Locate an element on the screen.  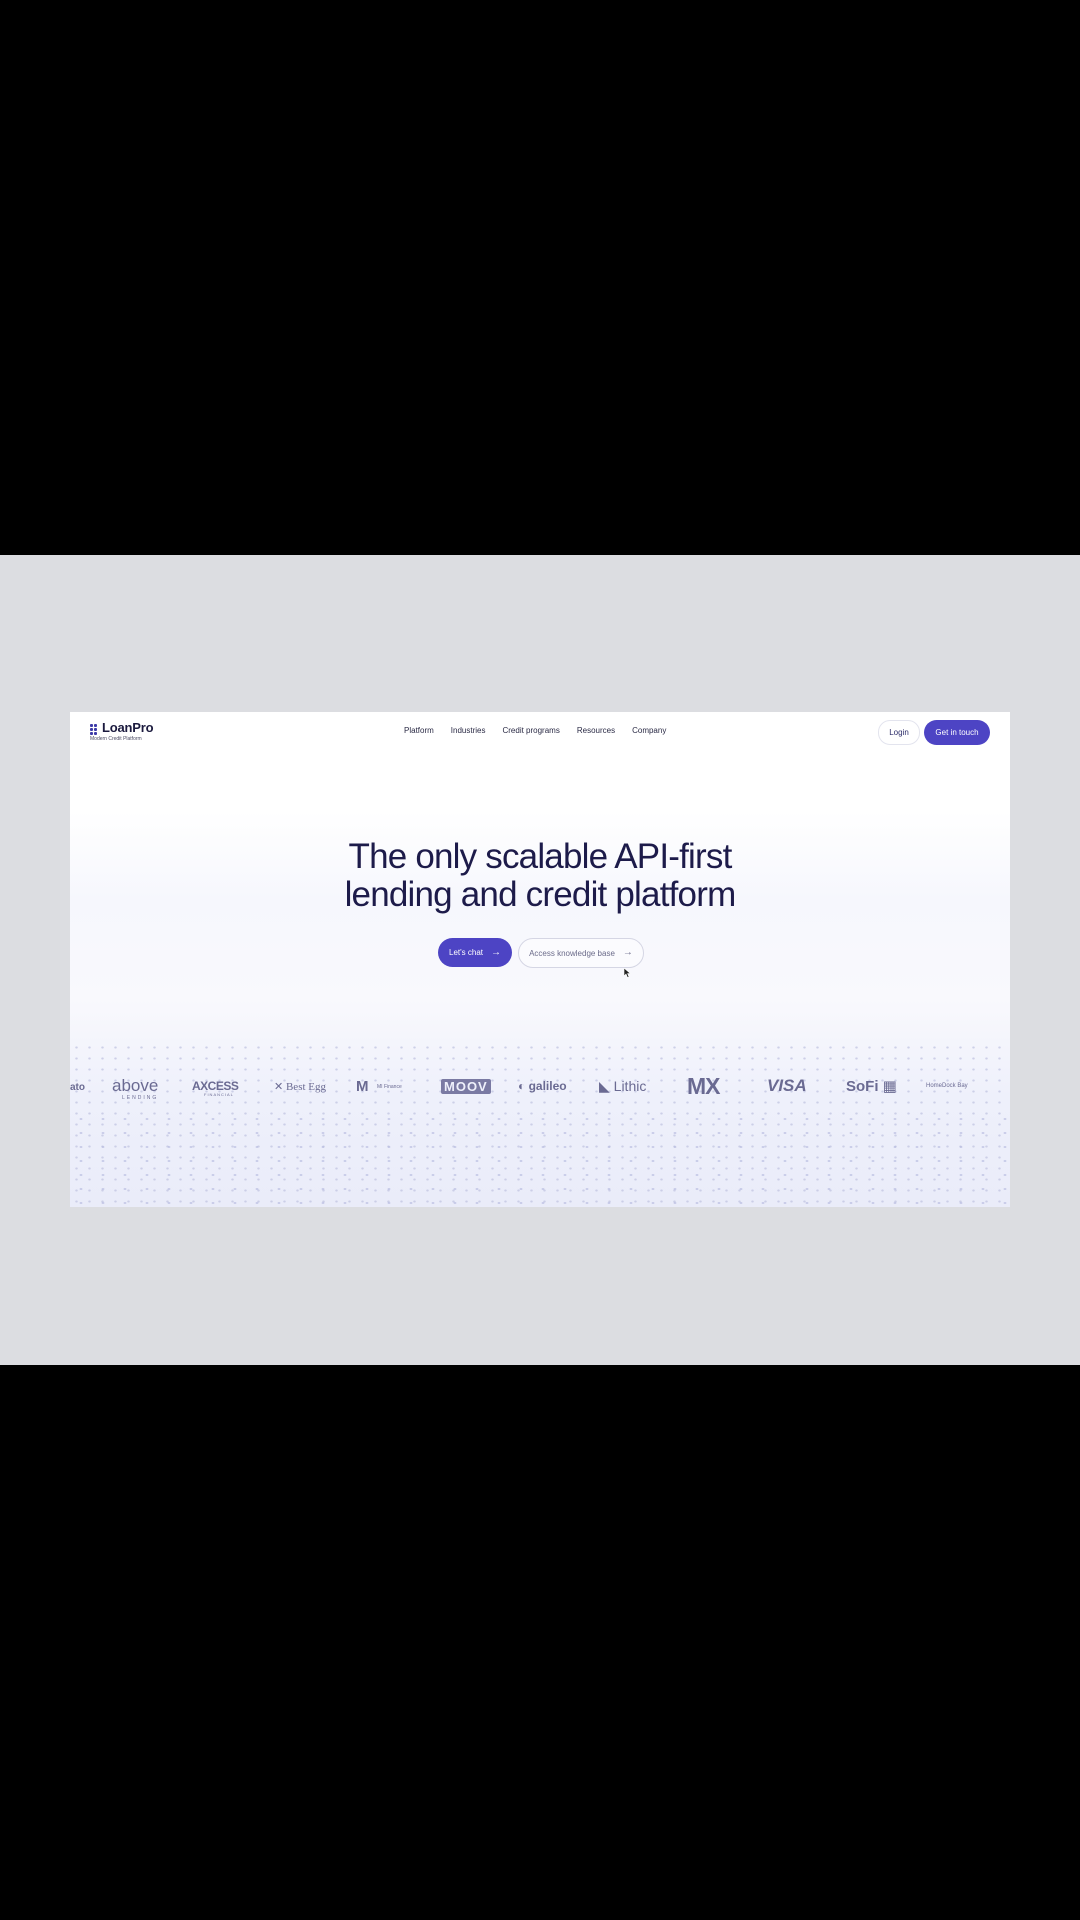
partner-logo-mx: MX is located at coordinates (703, 1086).